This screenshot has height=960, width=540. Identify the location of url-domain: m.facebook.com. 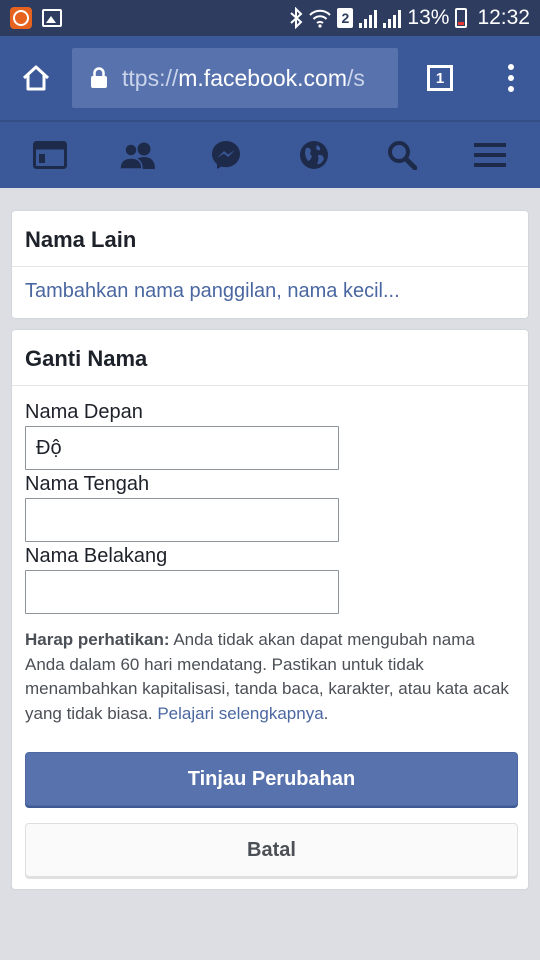
(262, 77).